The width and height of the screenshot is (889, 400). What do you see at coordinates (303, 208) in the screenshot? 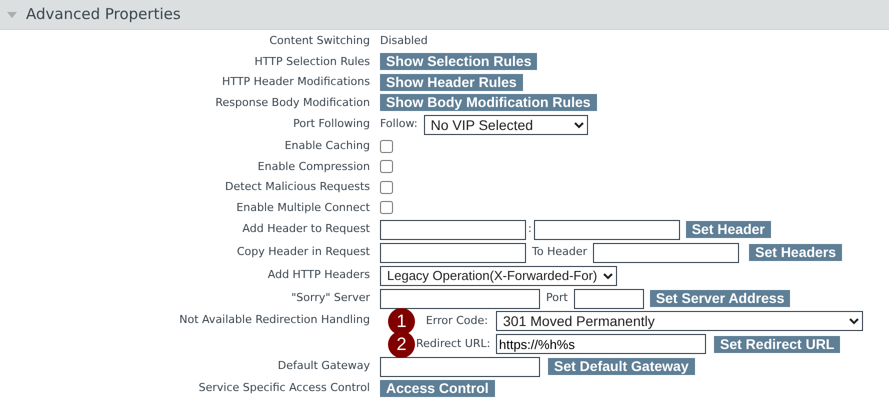
I see `field-label: Enable Multiple Connect` at bounding box center [303, 208].